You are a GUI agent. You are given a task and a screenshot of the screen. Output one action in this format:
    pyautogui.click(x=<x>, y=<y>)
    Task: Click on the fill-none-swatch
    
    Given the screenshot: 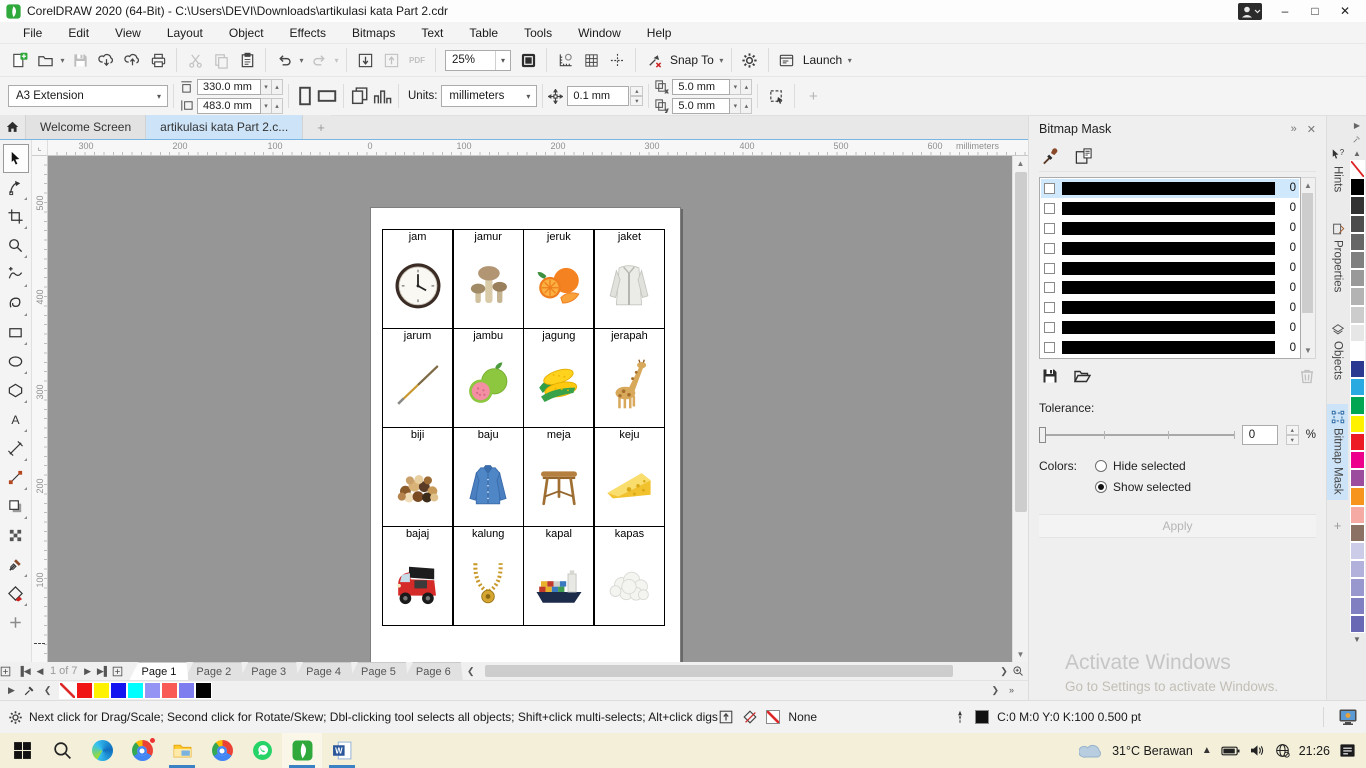 What is the action you would take?
    pyautogui.click(x=773, y=717)
    